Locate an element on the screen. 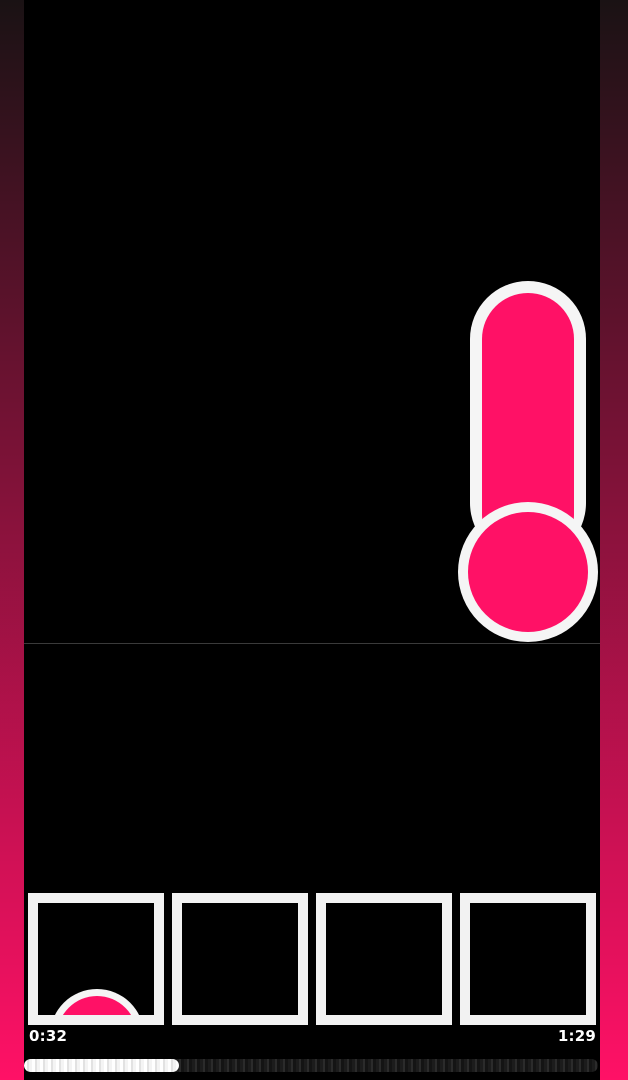 Image resolution: width=628 pixels, height=1080 pixels. timeline-progress-fill is located at coordinates (101, 1065).